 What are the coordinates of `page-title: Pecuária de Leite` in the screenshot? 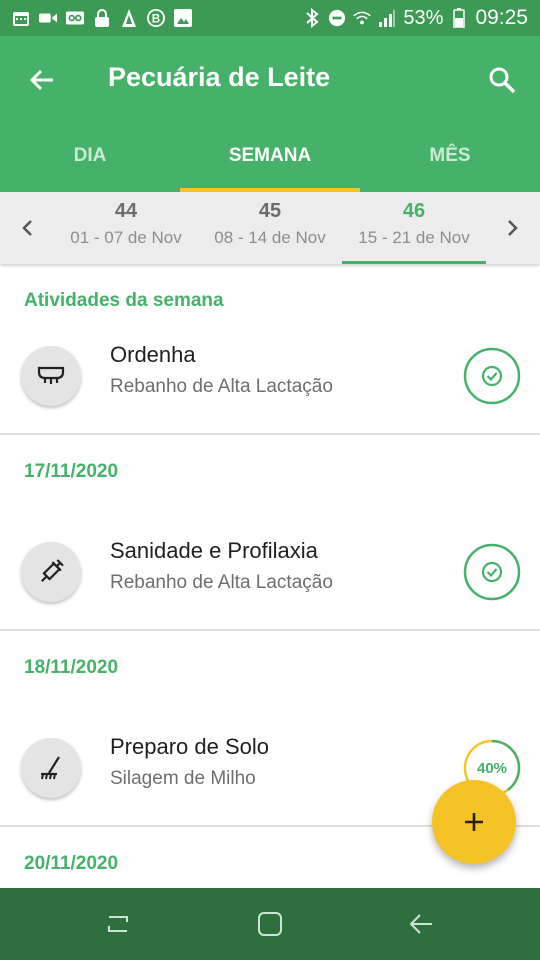 It's located at (219, 77).